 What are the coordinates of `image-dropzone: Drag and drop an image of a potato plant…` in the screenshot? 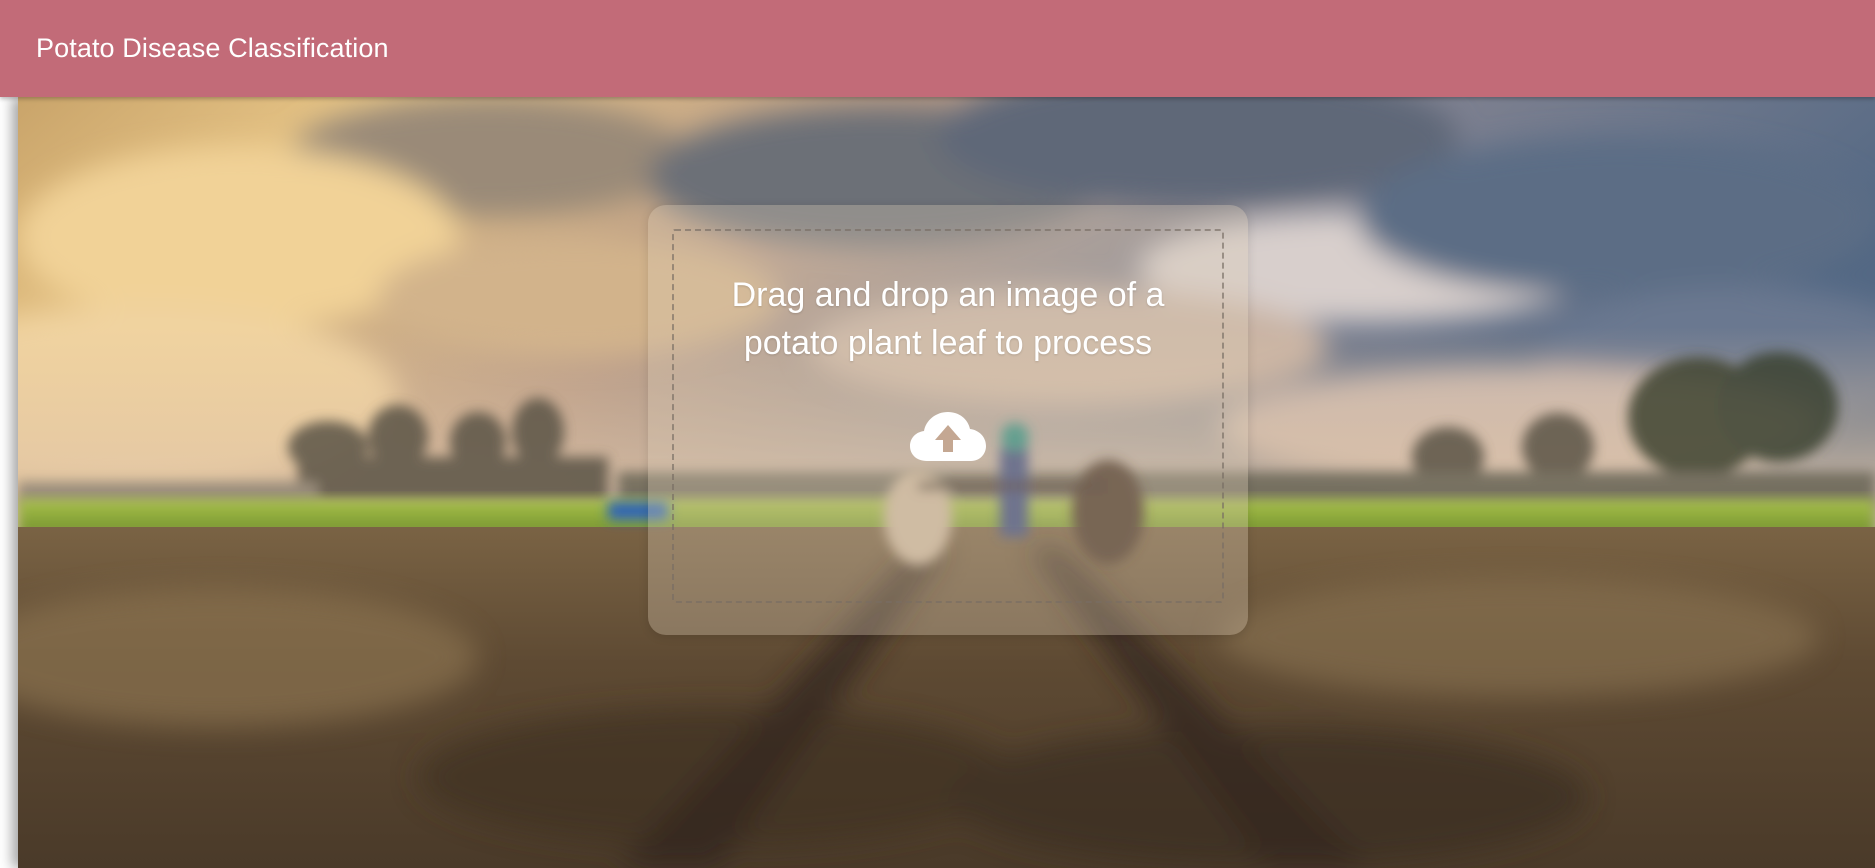 It's located at (948, 416).